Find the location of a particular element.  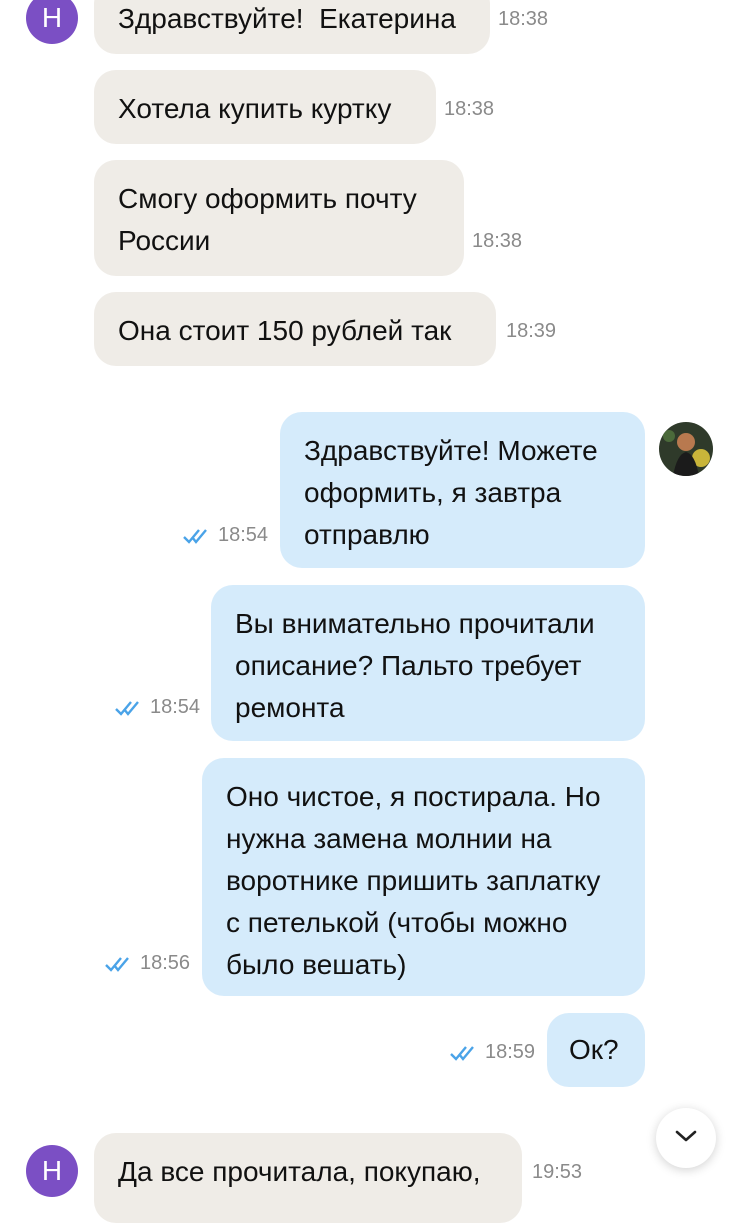

message-text: Хотела купить куртку is located at coordinates (255, 108).